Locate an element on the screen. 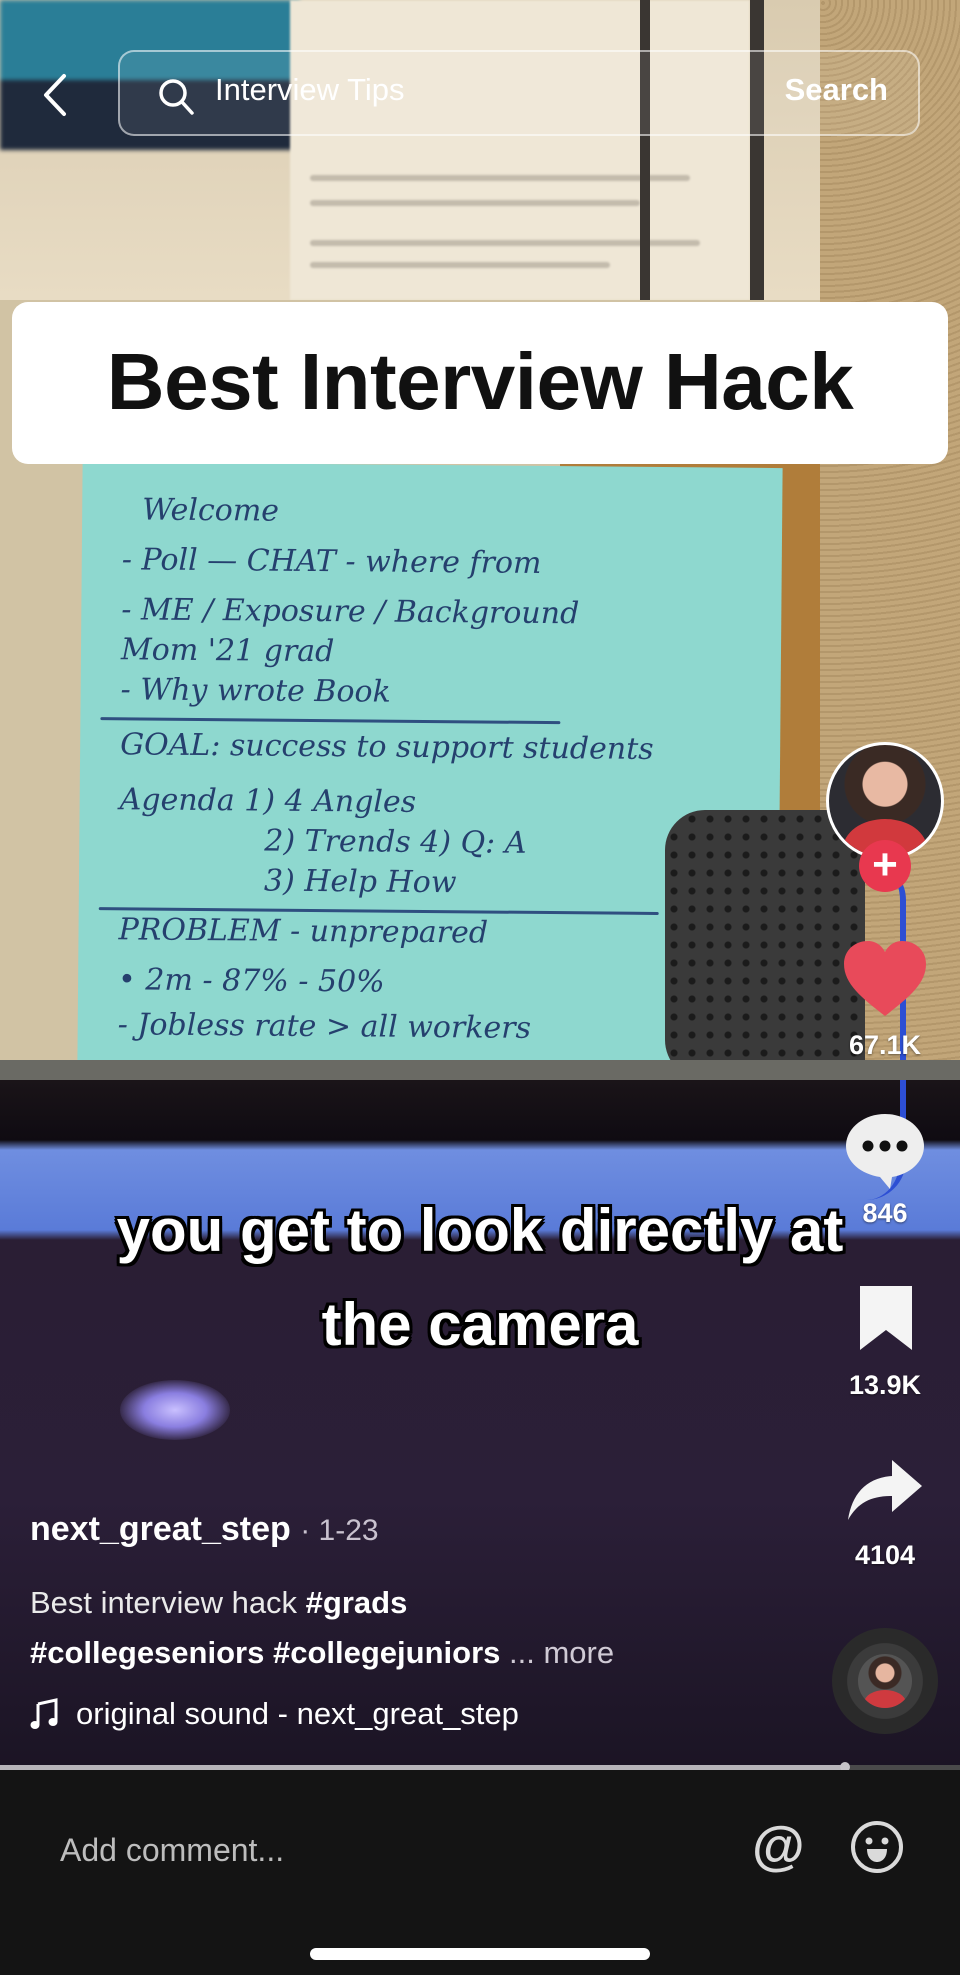  description-text: Best interview hack is located at coordinates (168, 1602).